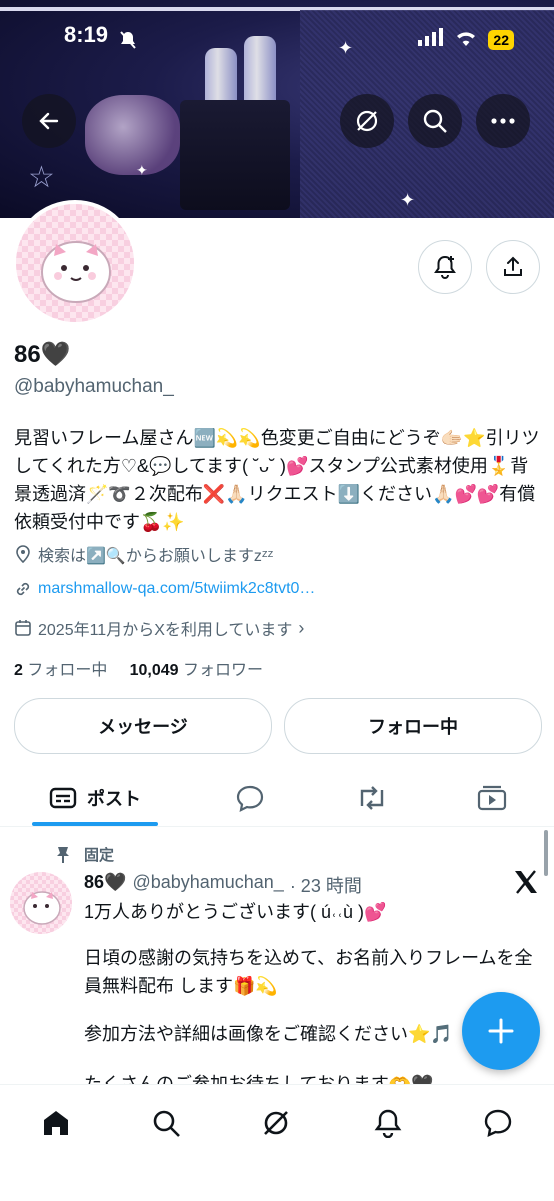  I want to click on nav-search, so click(166, 1123).